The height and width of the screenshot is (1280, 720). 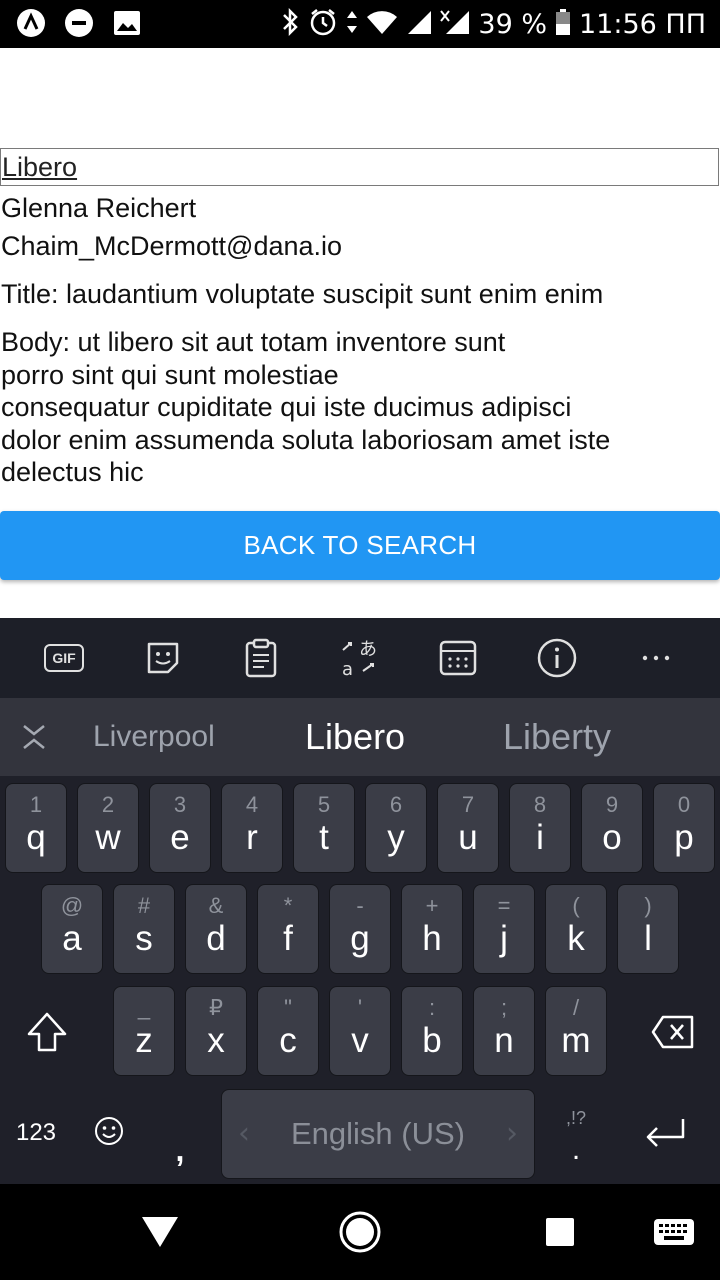 I want to click on numbers-key: 123, so click(x=36, y=1133).